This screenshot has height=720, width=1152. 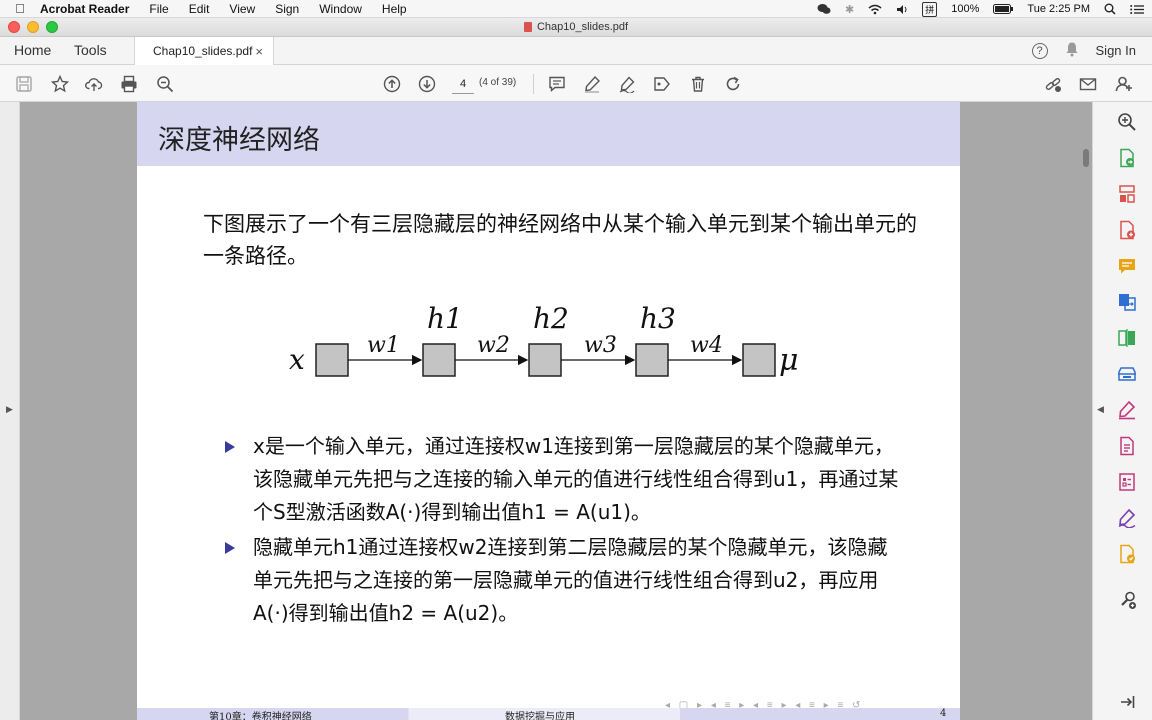 What do you see at coordinates (1137, 9) in the screenshot?
I see `notification-center-icon` at bounding box center [1137, 9].